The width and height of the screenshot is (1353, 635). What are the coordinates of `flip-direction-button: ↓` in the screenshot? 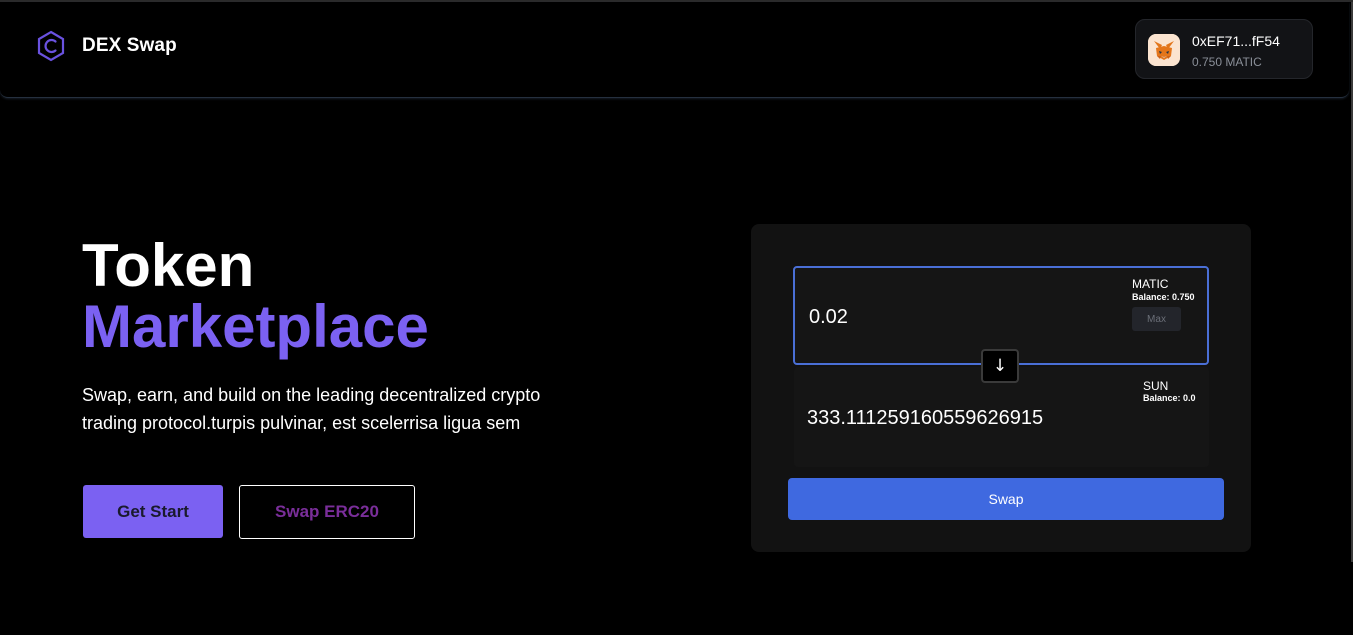 It's located at (1000, 366).